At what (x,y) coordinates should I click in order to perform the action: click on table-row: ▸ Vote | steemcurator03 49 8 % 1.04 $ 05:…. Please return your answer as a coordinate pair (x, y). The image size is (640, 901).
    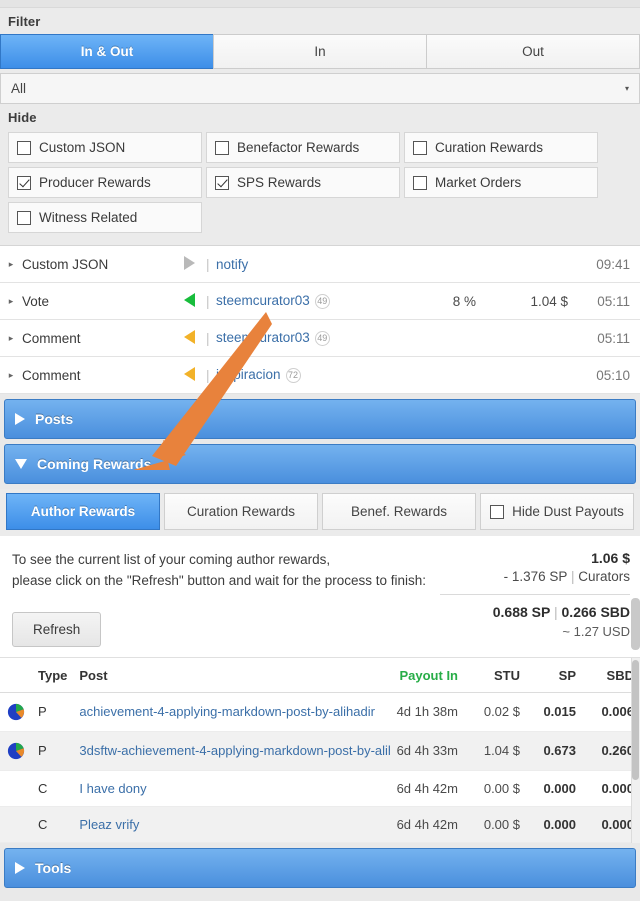
    Looking at the image, I should click on (320, 301).